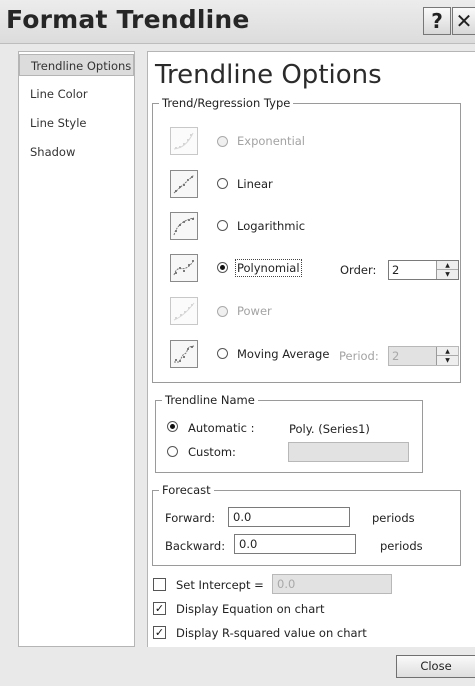  Describe the element at coordinates (222, 225) in the screenshot. I see `logarithmic-radio` at that location.